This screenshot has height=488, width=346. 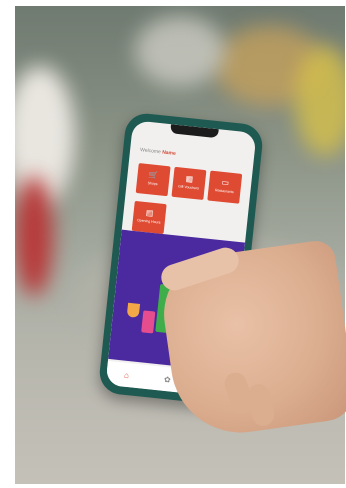 I want to click on tile-shops: 🛒 Shops, so click(x=153, y=180).